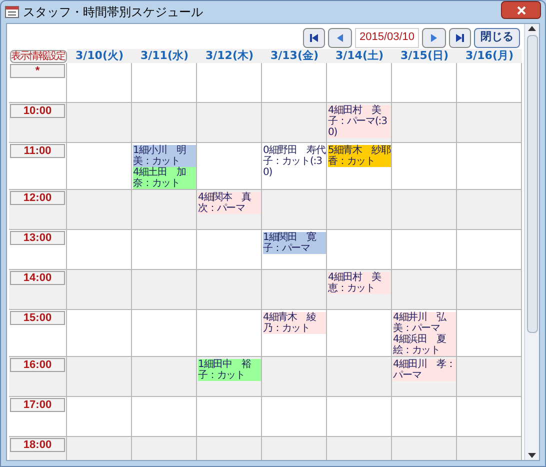  I want to click on appointment-entry: 0細野田 寿代子：カット(:30), so click(294, 161).